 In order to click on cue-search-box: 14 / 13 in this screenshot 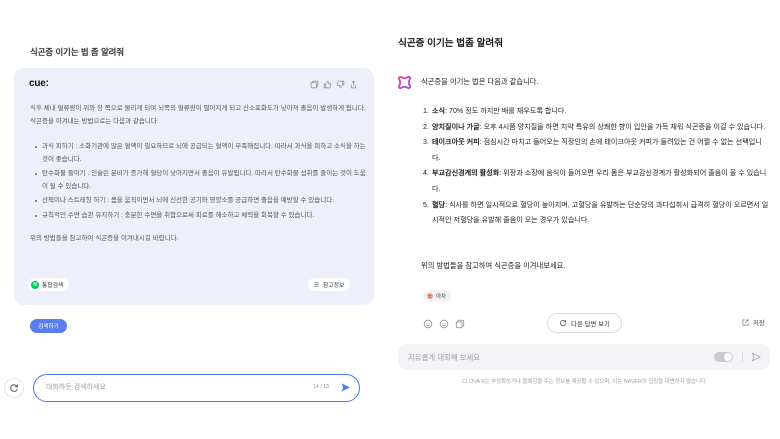, I will do `click(196, 388)`.